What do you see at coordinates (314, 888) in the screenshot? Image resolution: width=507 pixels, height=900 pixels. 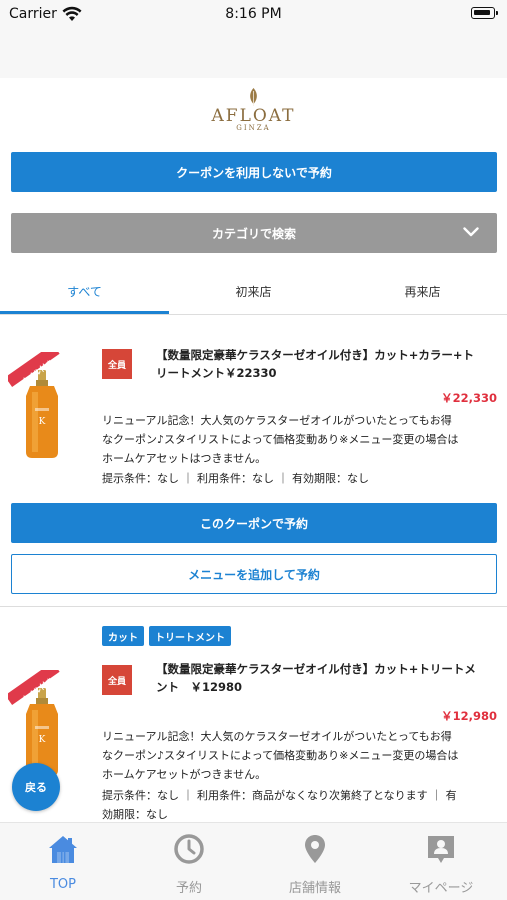 I see `tabbar-label: 店舗情報` at bounding box center [314, 888].